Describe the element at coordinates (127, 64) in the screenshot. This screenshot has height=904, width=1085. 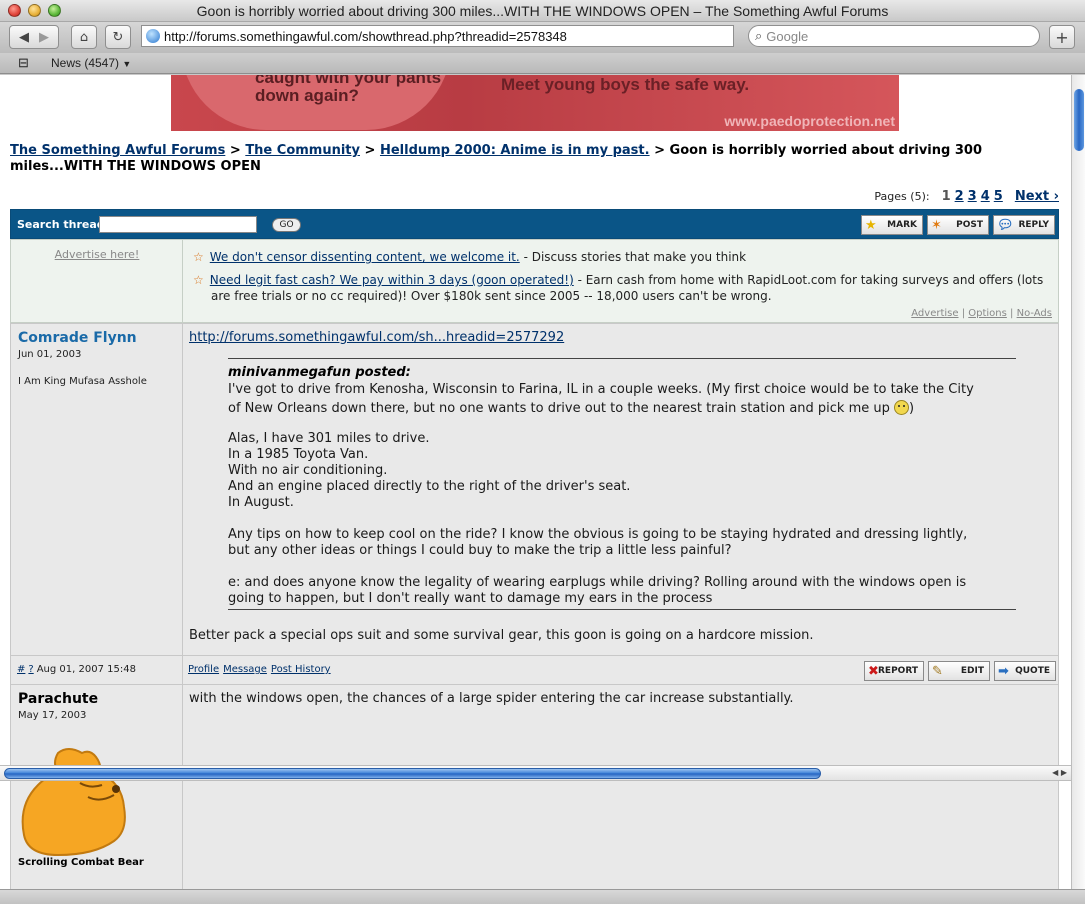
I see `chevron-down-icon: ▼` at that location.